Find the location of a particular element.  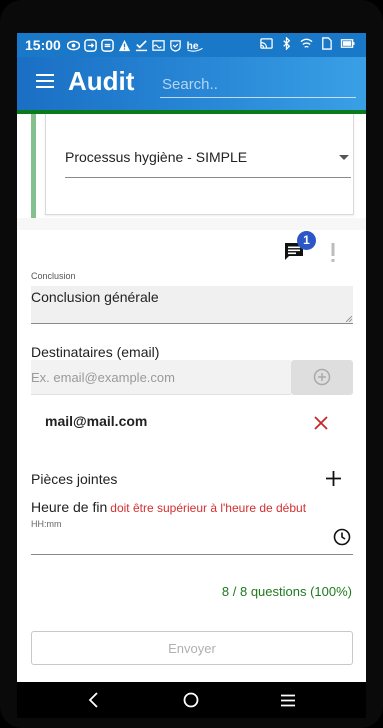

comment-count-badge: 1 is located at coordinates (306, 240).